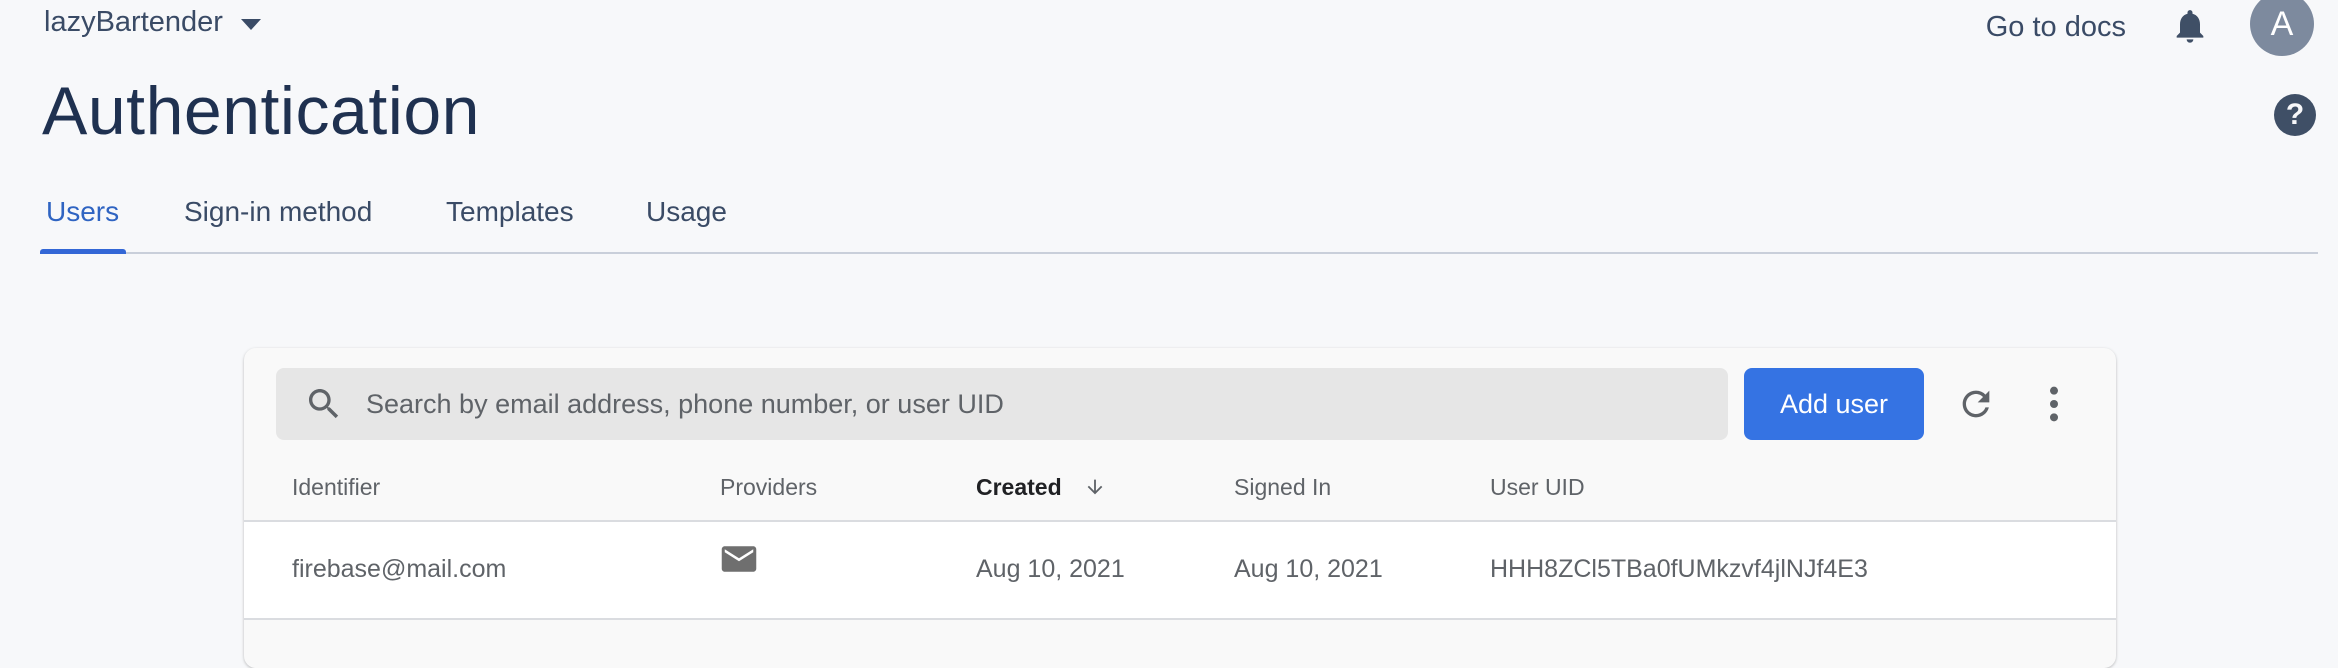 The image size is (2338, 668). Describe the element at coordinates (324, 404) in the screenshot. I see `search-icon` at that location.